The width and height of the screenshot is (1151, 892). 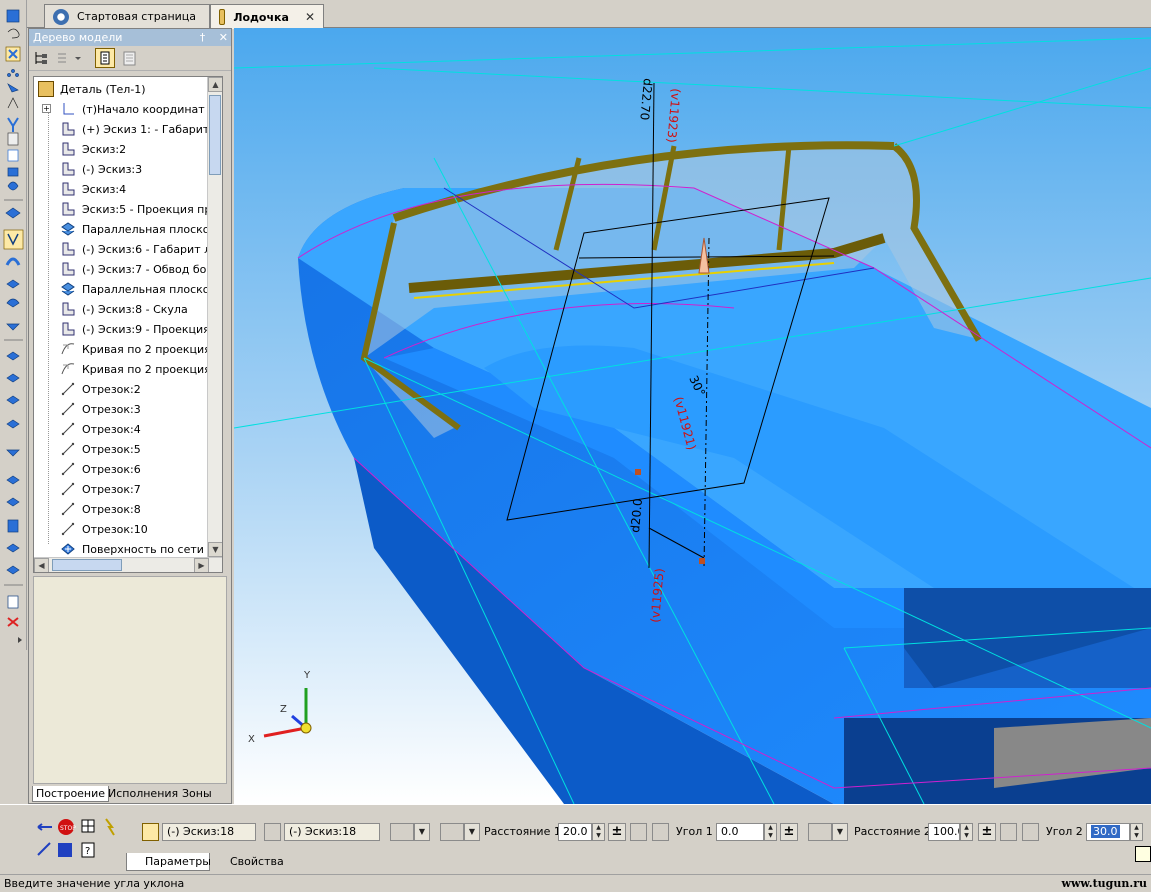 What do you see at coordinates (203, 37) in the screenshot?
I see `pin-icon: †` at bounding box center [203, 37].